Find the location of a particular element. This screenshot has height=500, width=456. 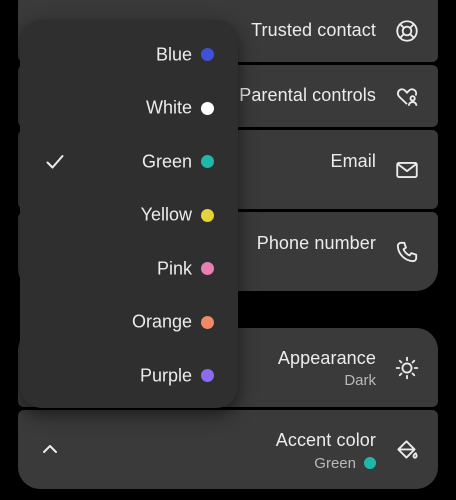

menu-item-label: Purple is located at coordinates (165, 375).